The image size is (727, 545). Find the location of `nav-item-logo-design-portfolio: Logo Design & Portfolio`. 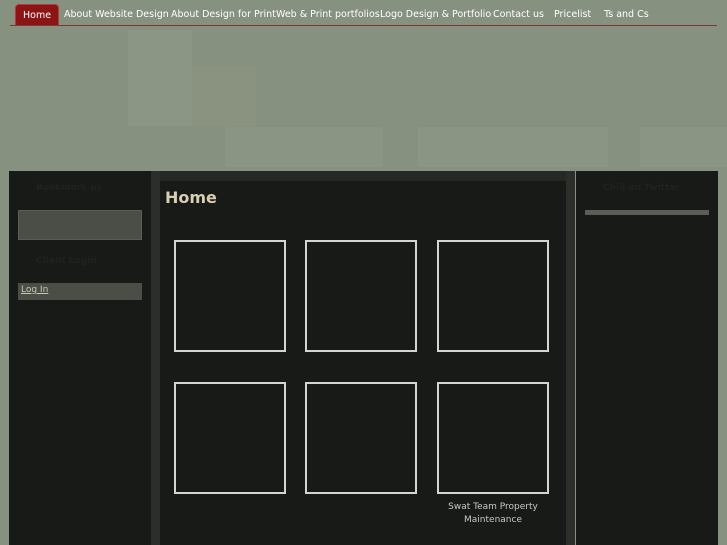

nav-item-logo-design-portfolio: Logo Design & Portfolio is located at coordinates (435, 14).